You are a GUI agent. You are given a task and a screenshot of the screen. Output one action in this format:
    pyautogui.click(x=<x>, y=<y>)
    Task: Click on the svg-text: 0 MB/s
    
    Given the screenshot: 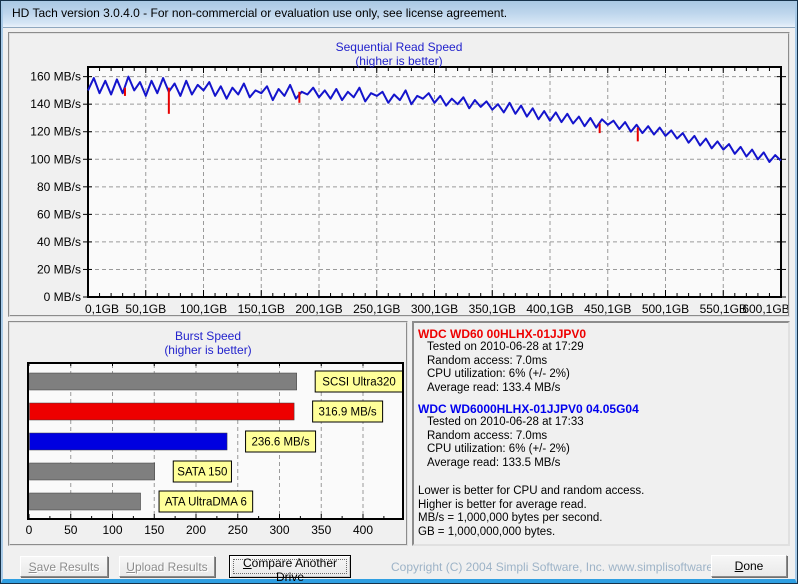 What is the action you would take?
    pyautogui.click(x=62, y=297)
    